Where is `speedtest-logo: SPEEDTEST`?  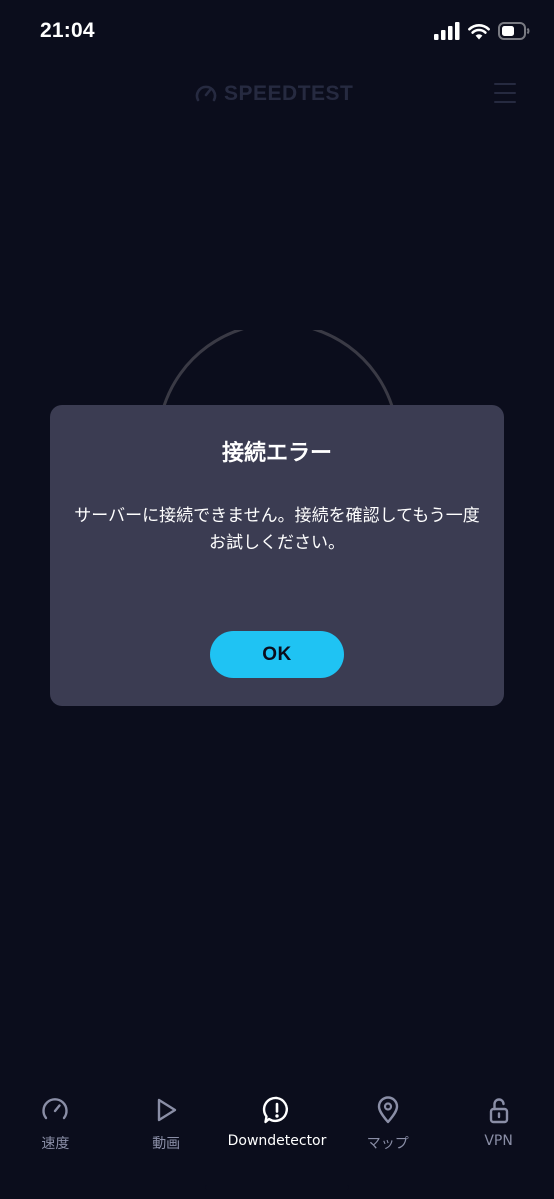 speedtest-logo: SPEEDTEST is located at coordinates (273, 94).